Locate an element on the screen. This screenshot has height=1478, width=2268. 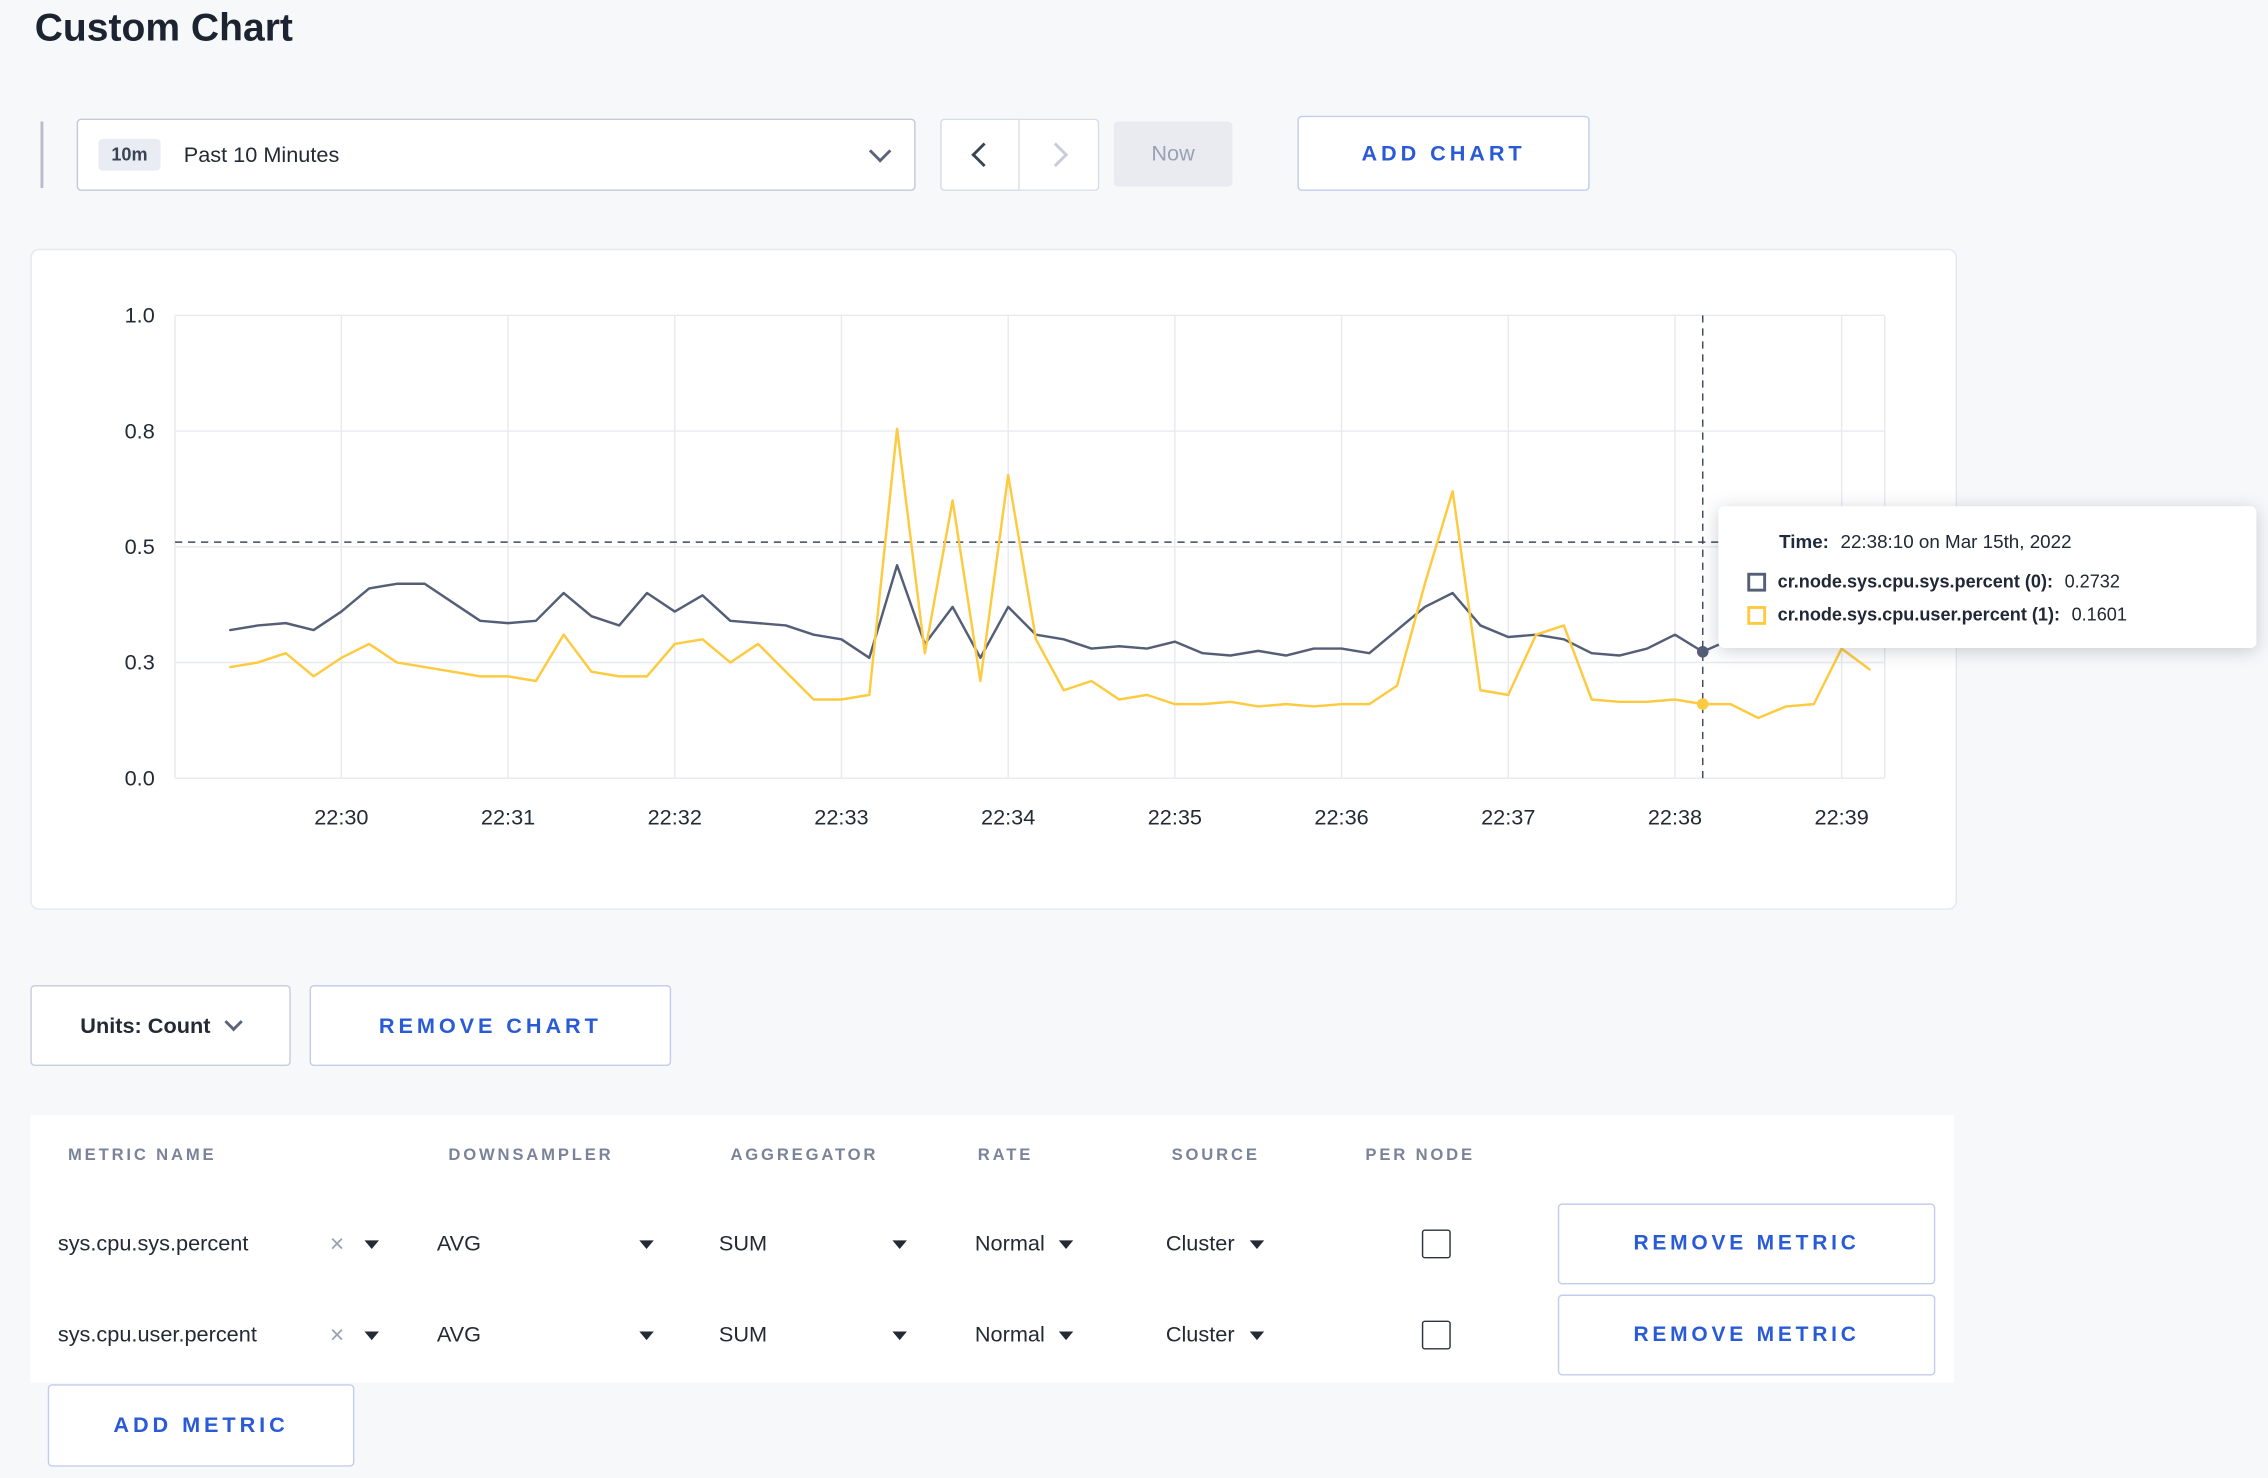
metric-name-value: sys.cpu.sys.percent is located at coordinates (153, 1244).